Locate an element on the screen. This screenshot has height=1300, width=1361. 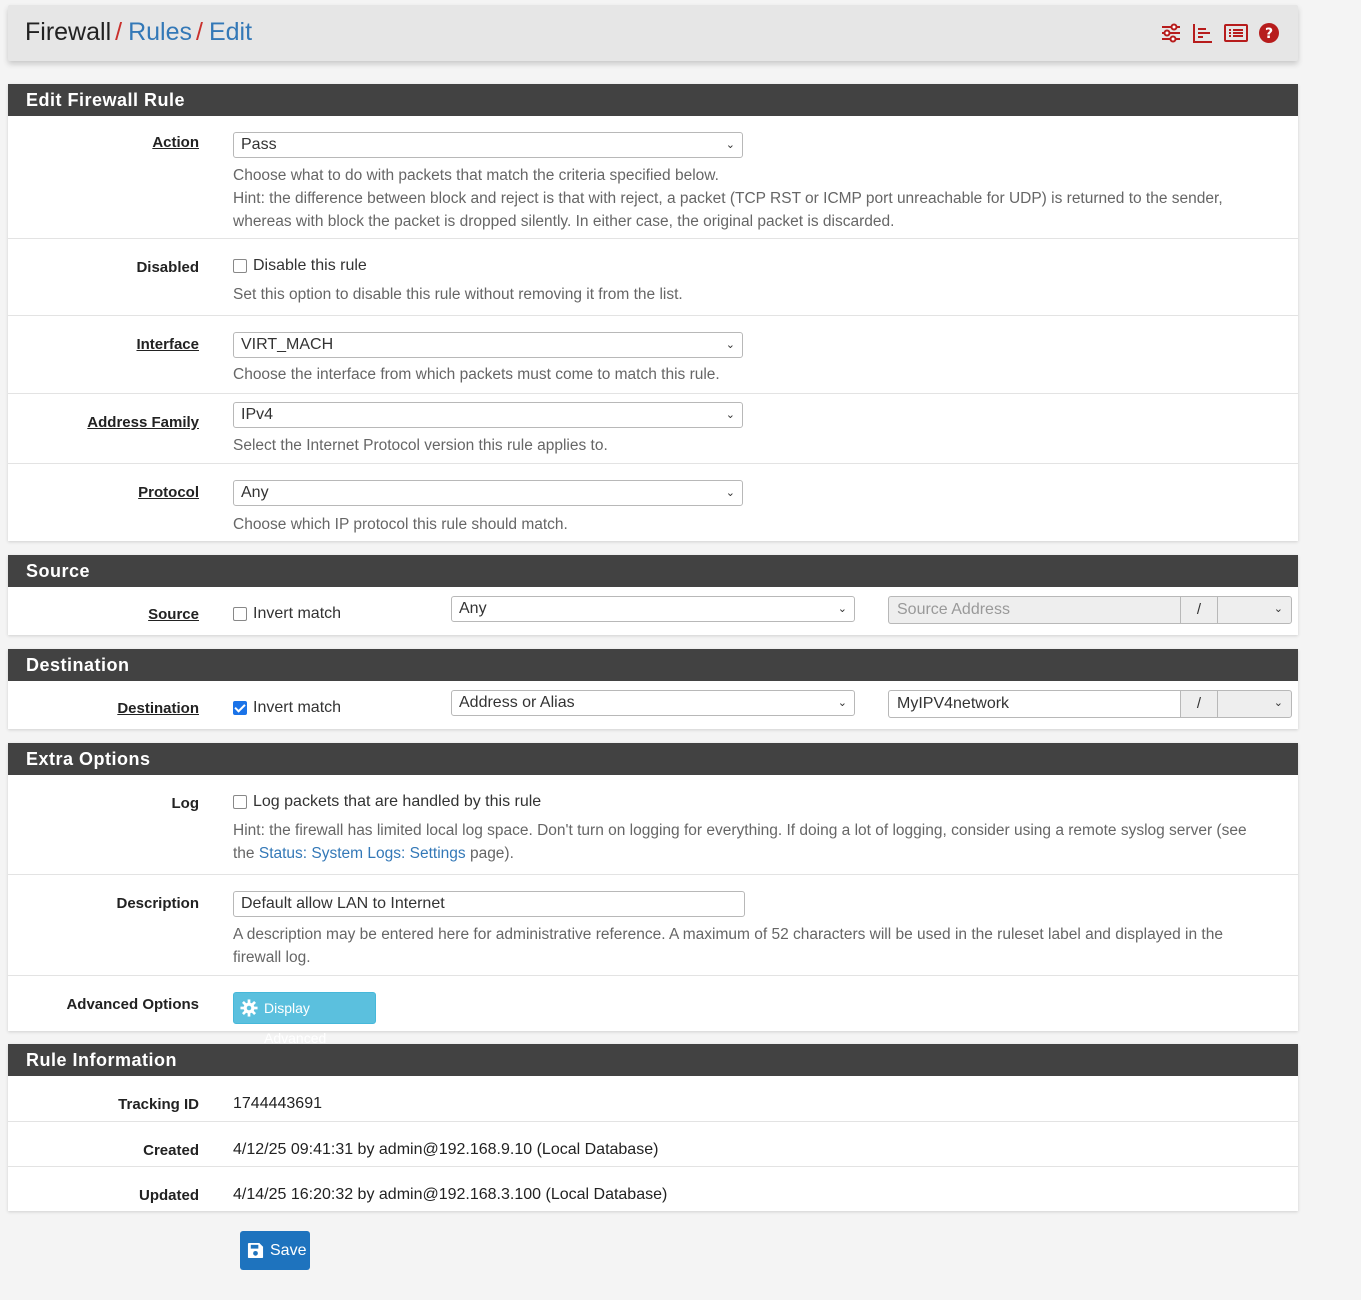
panel-title: Source is located at coordinates (653, 571).